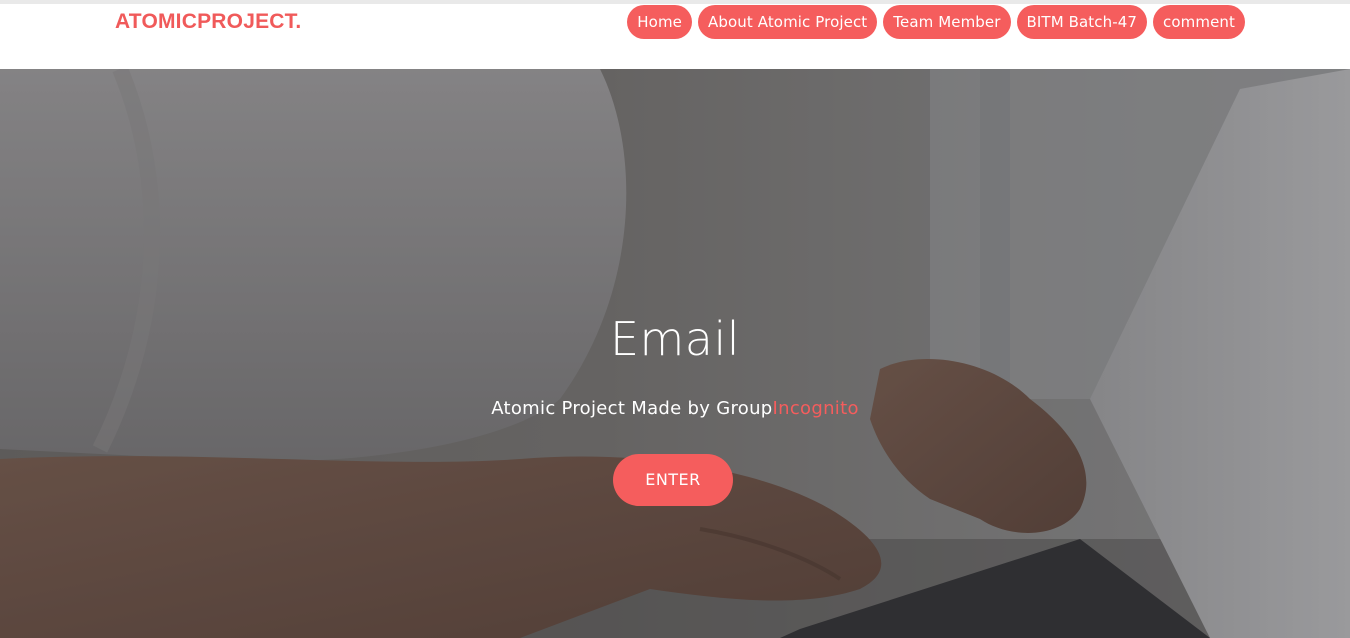 This screenshot has width=1350, height=638. What do you see at coordinates (673, 480) in the screenshot?
I see `enter-button: ENTER` at bounding box center [673, 480].